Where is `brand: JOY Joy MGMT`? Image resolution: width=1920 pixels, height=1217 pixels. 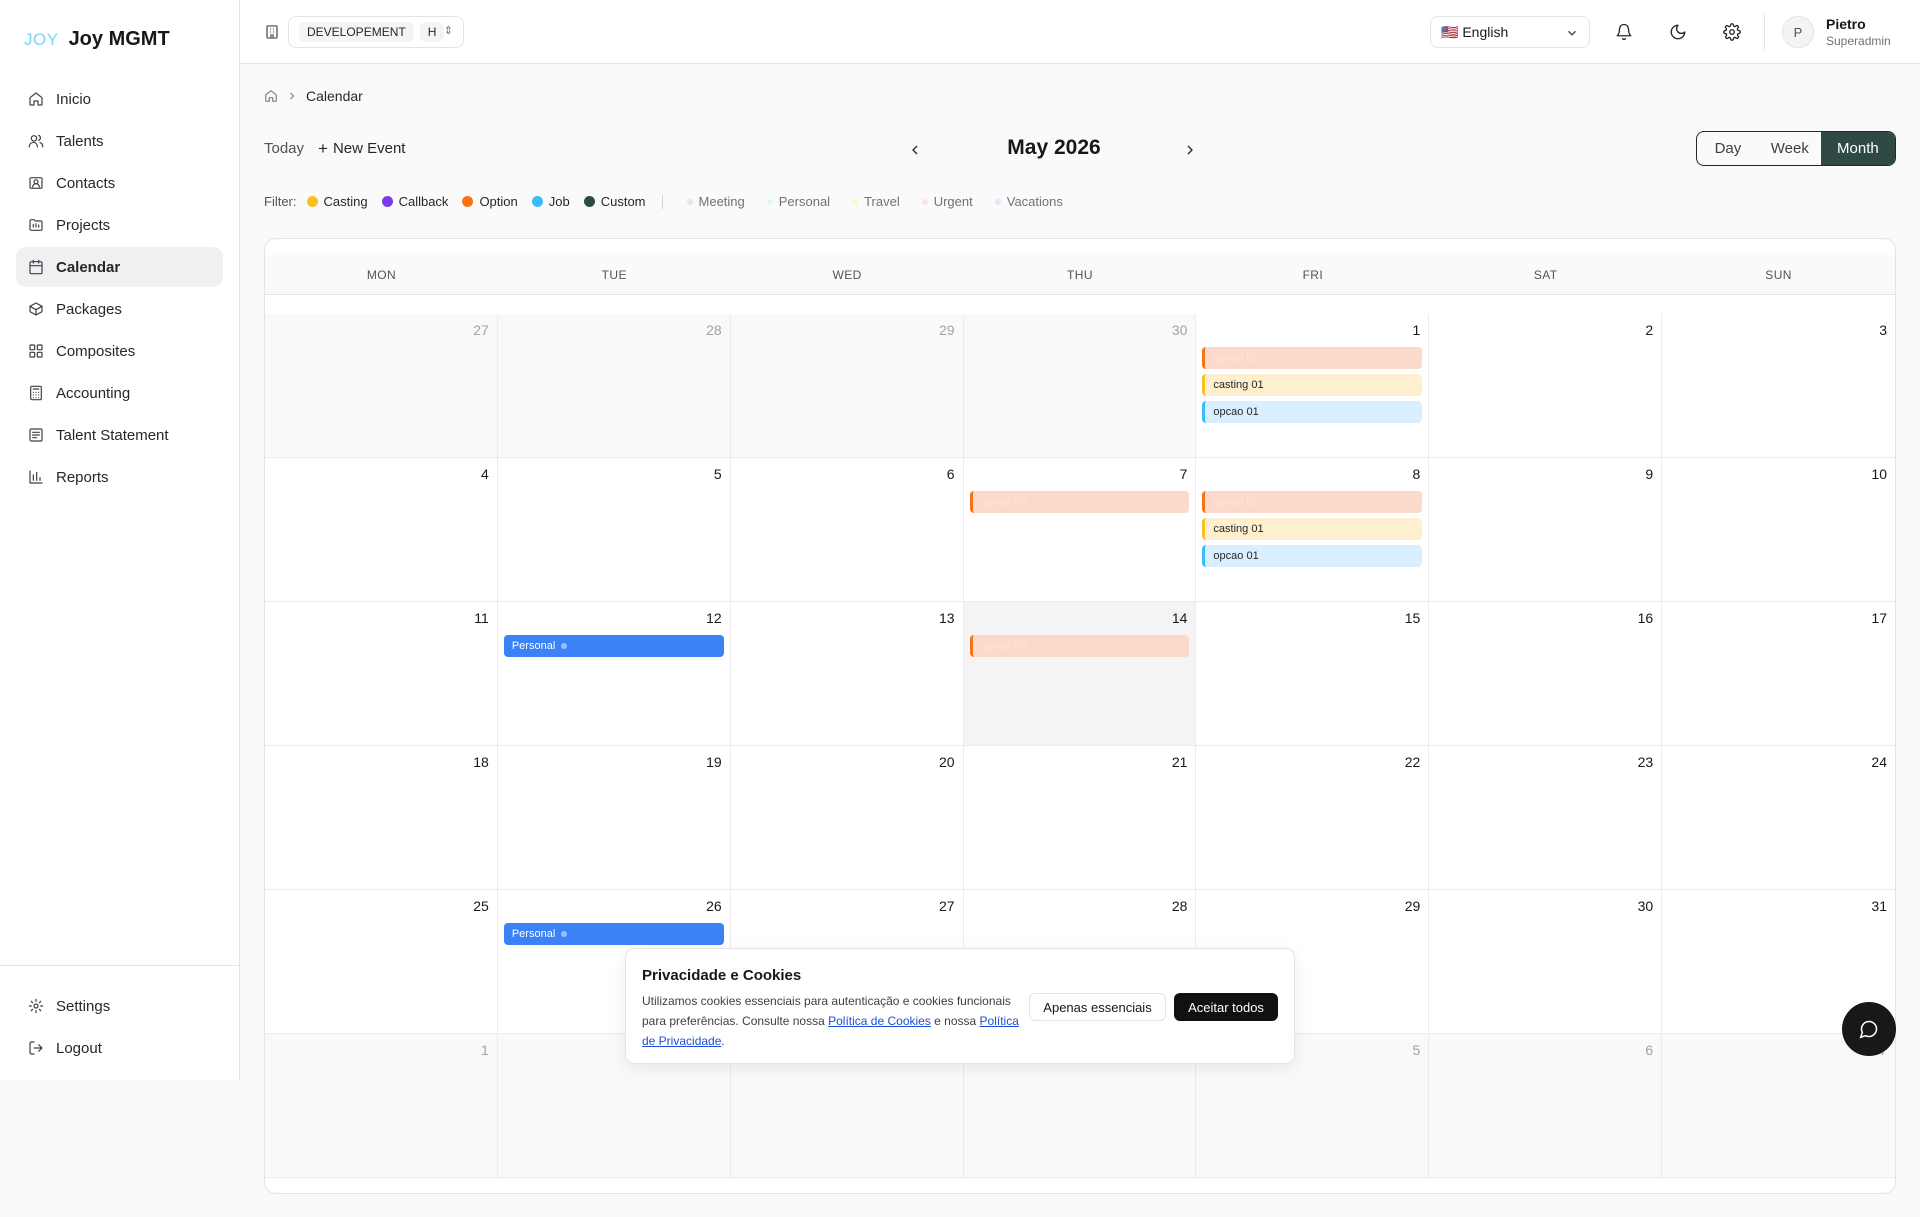 brand: JOY Joy MGMT is located at coordinates (97, 39).